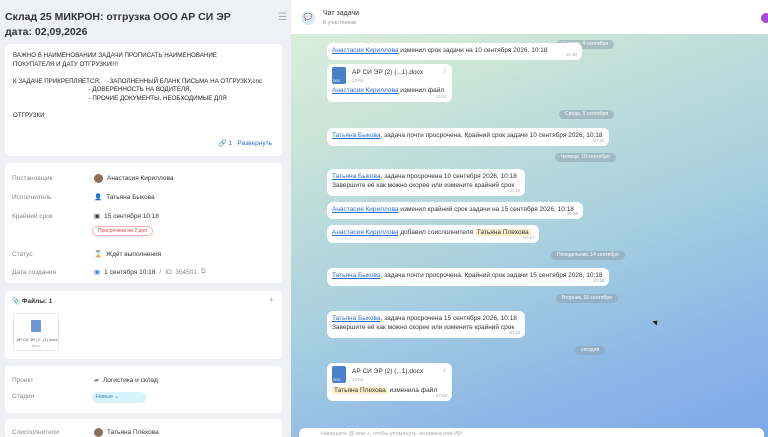 This screenshot has height=437, width=768. Describe the element at coordinates (764, 18) in the screenshot. I see `user-avatar` at that location.